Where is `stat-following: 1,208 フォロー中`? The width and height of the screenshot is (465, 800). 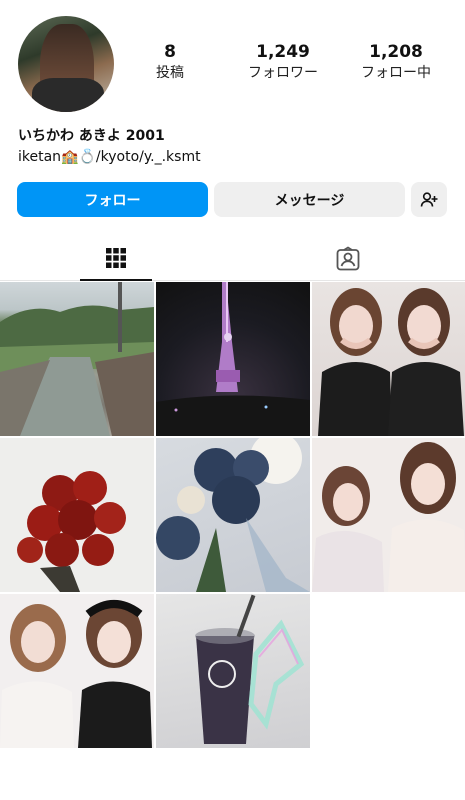 stat-following: 1,208 フォロー中 is located at coordinates (396, 63).